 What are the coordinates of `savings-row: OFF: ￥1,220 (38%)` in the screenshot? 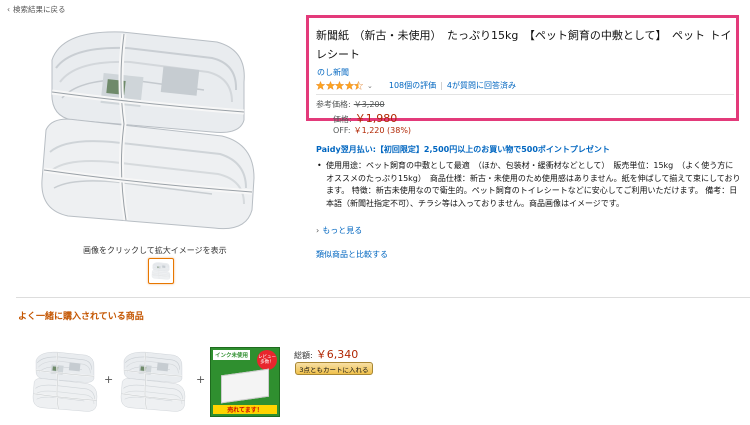 It's located at (372, 130).